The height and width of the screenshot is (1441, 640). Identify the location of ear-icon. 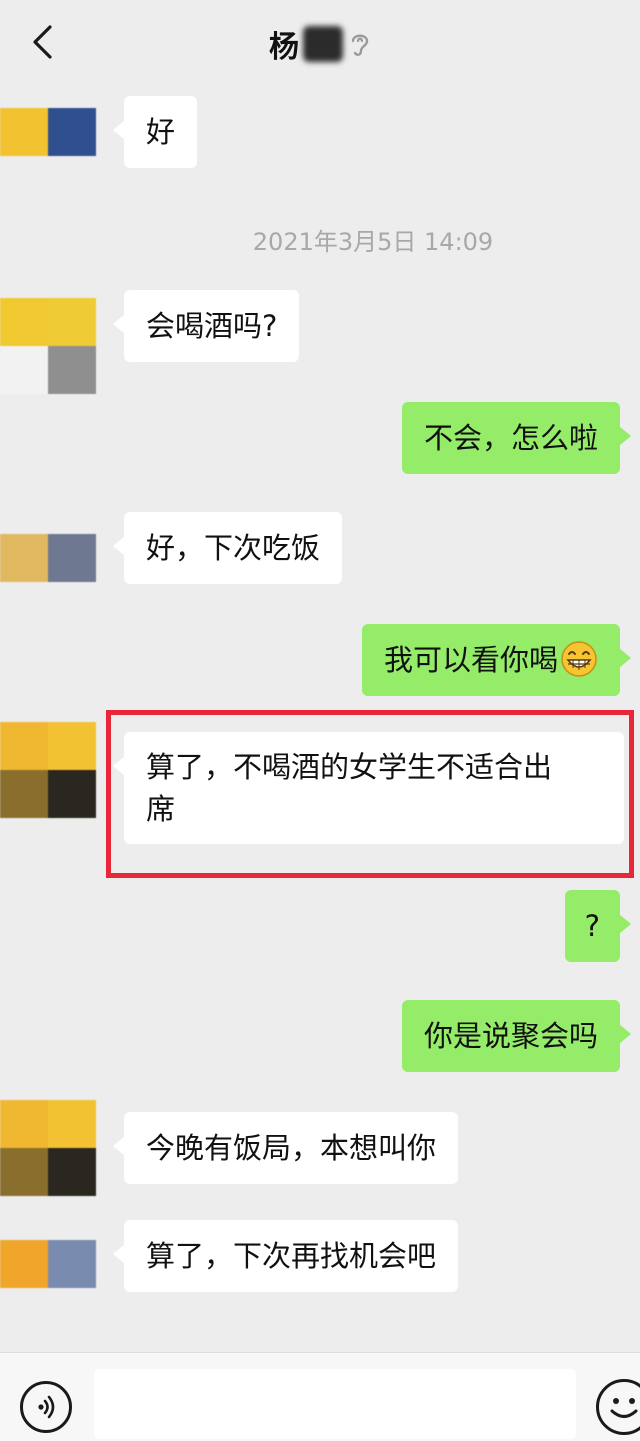
(360, 44).